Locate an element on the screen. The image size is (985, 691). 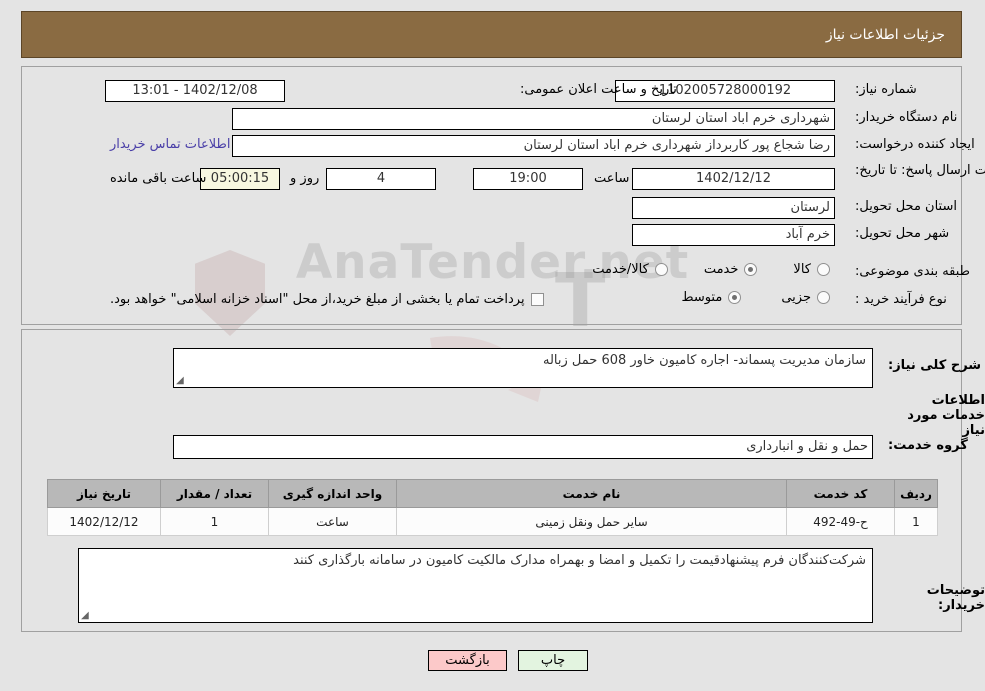
process-row-label: نوع فرآیند خرید : is located at coordinates (901, 299).